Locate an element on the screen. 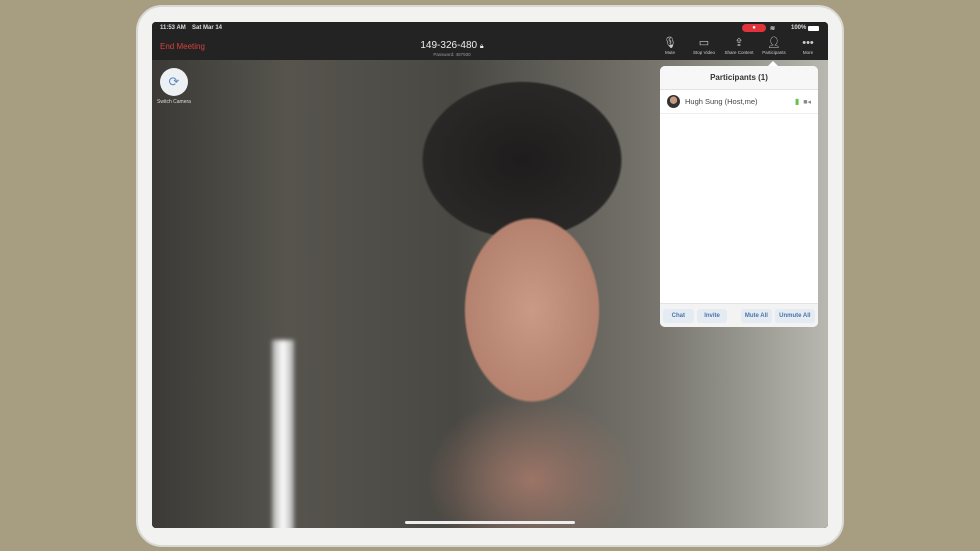  meeting-id: 149-326-480 is located at coordinates (449, 45).